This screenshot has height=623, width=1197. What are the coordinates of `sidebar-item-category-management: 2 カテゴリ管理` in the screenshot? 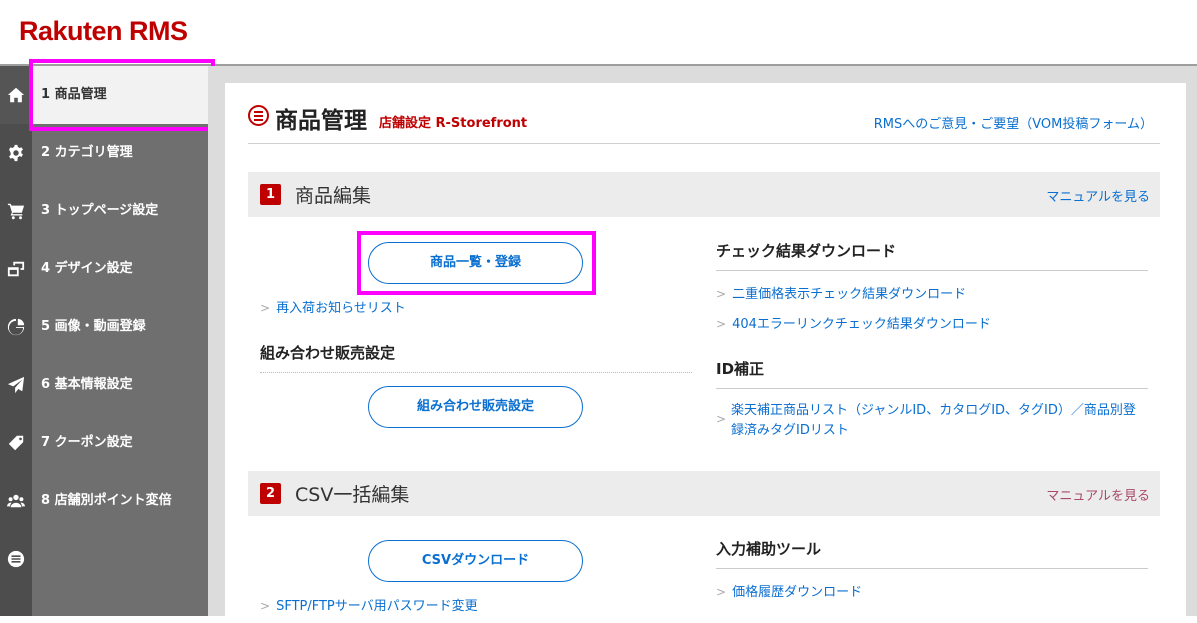 It's located at (104, 153).